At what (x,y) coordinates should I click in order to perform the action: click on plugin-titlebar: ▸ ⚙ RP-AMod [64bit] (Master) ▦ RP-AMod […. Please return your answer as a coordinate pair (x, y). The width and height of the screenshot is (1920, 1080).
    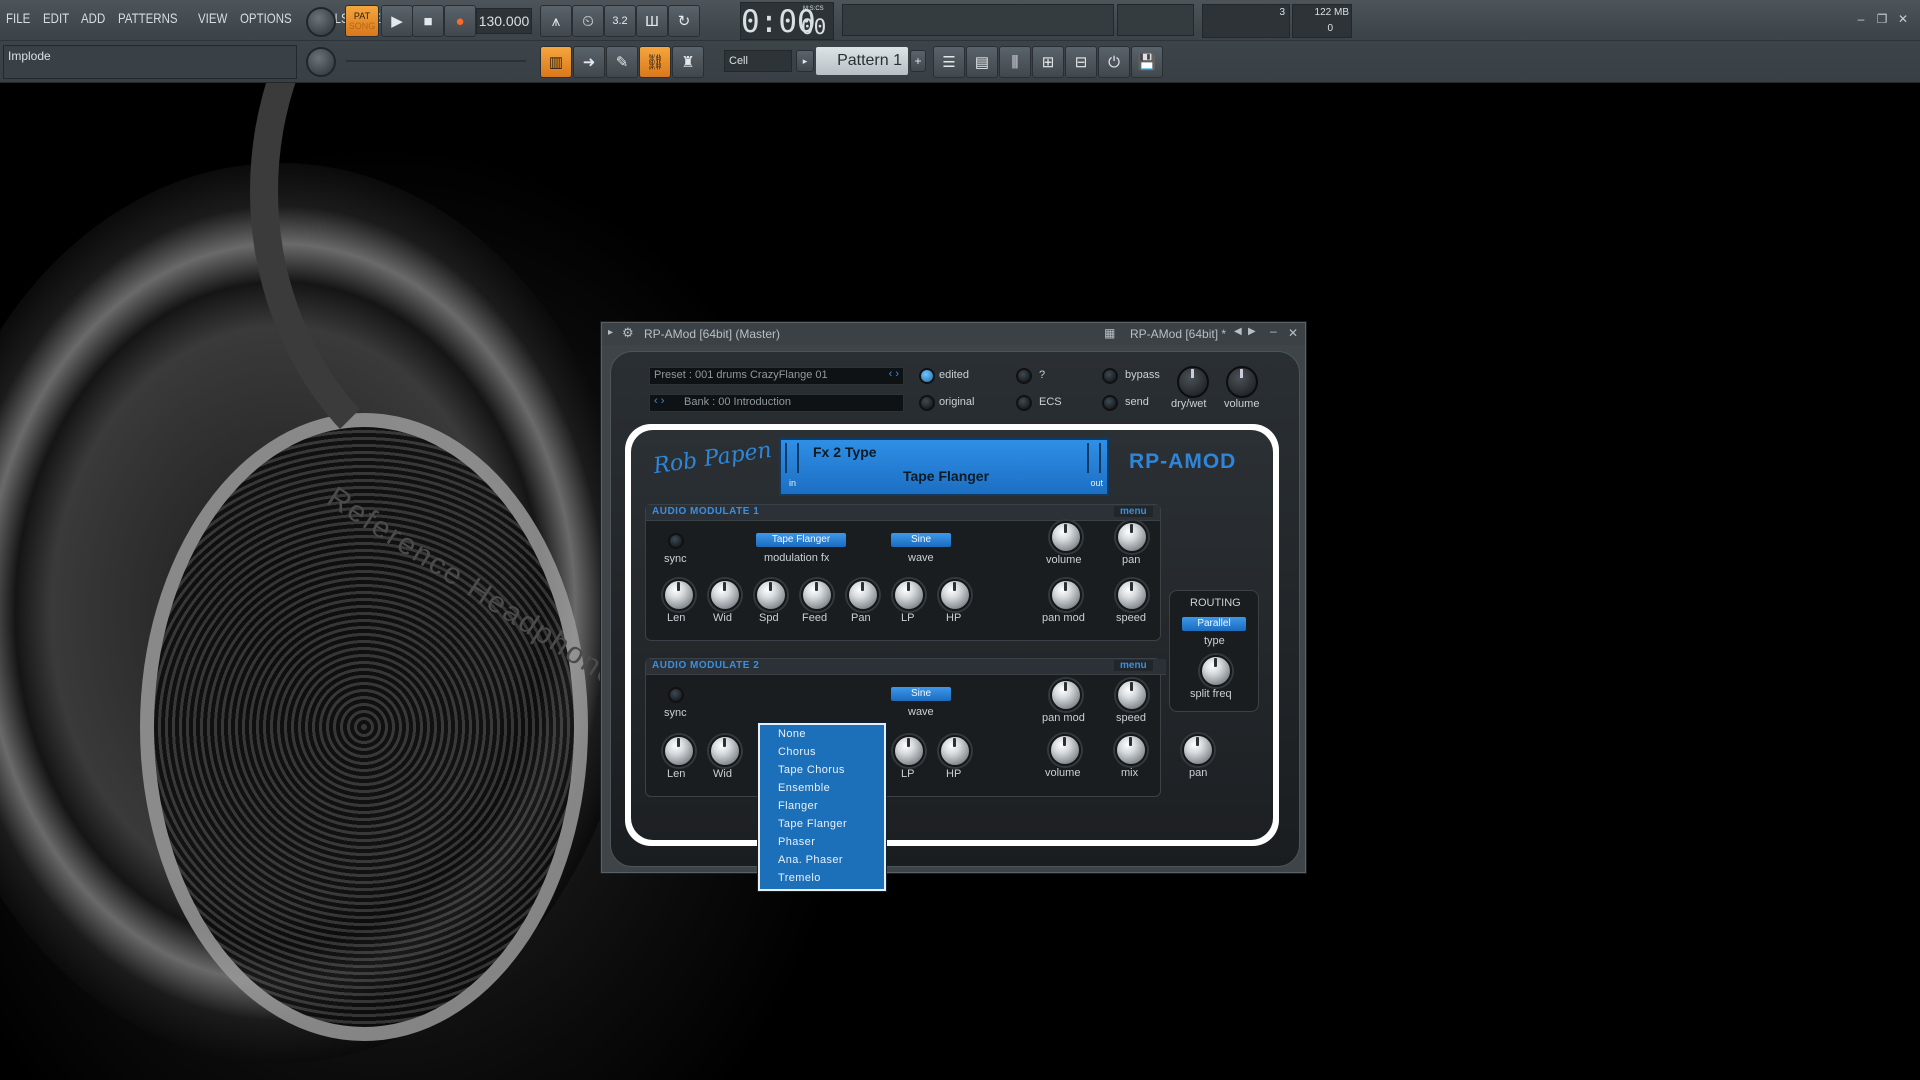
    Looking at the image, I should click on (953, 334).